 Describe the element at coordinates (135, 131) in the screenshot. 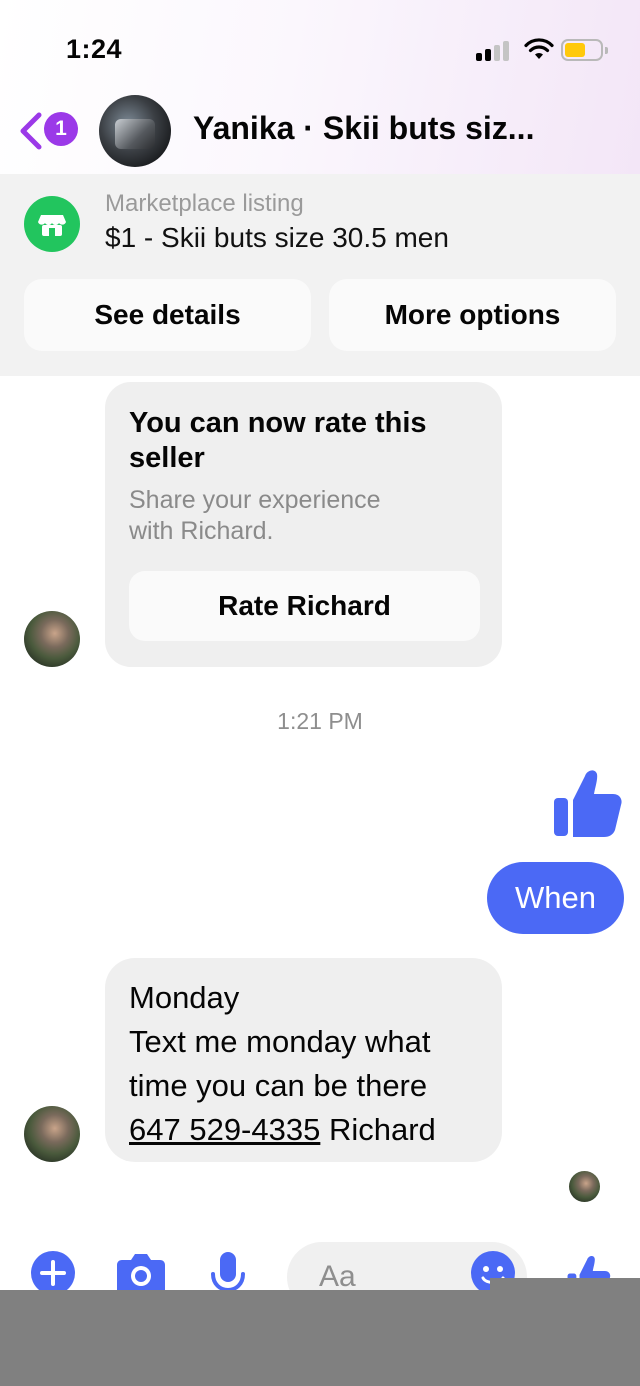

I see `conversation-avatar` at that location.